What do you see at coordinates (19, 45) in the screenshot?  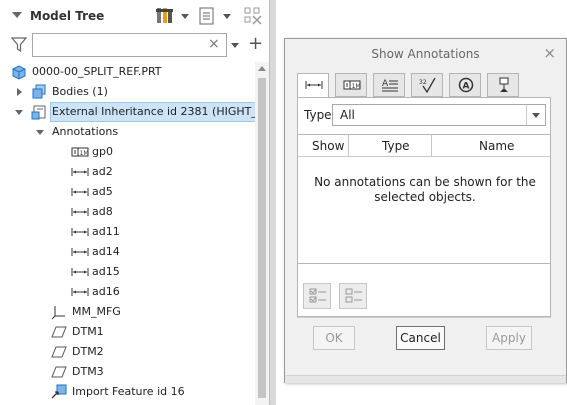 I see `filter-icon` at bounding box center [19, 45].